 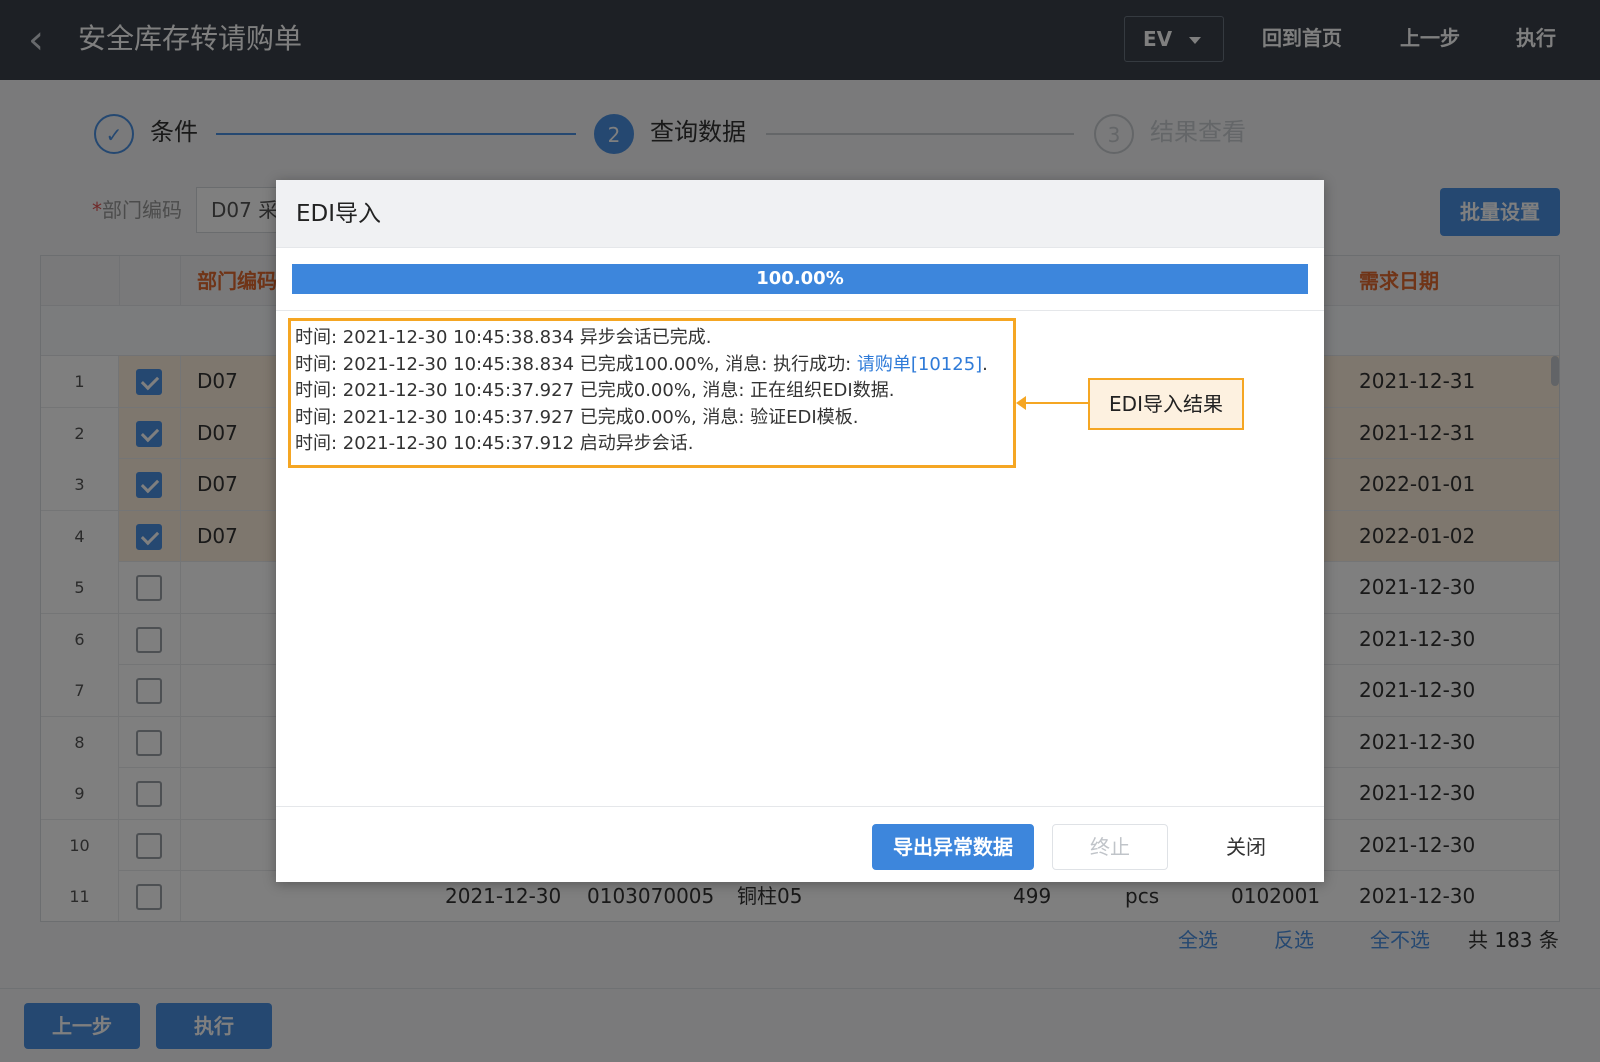 I want to click on stop-button: 终止, so click(x=1110, y=847).